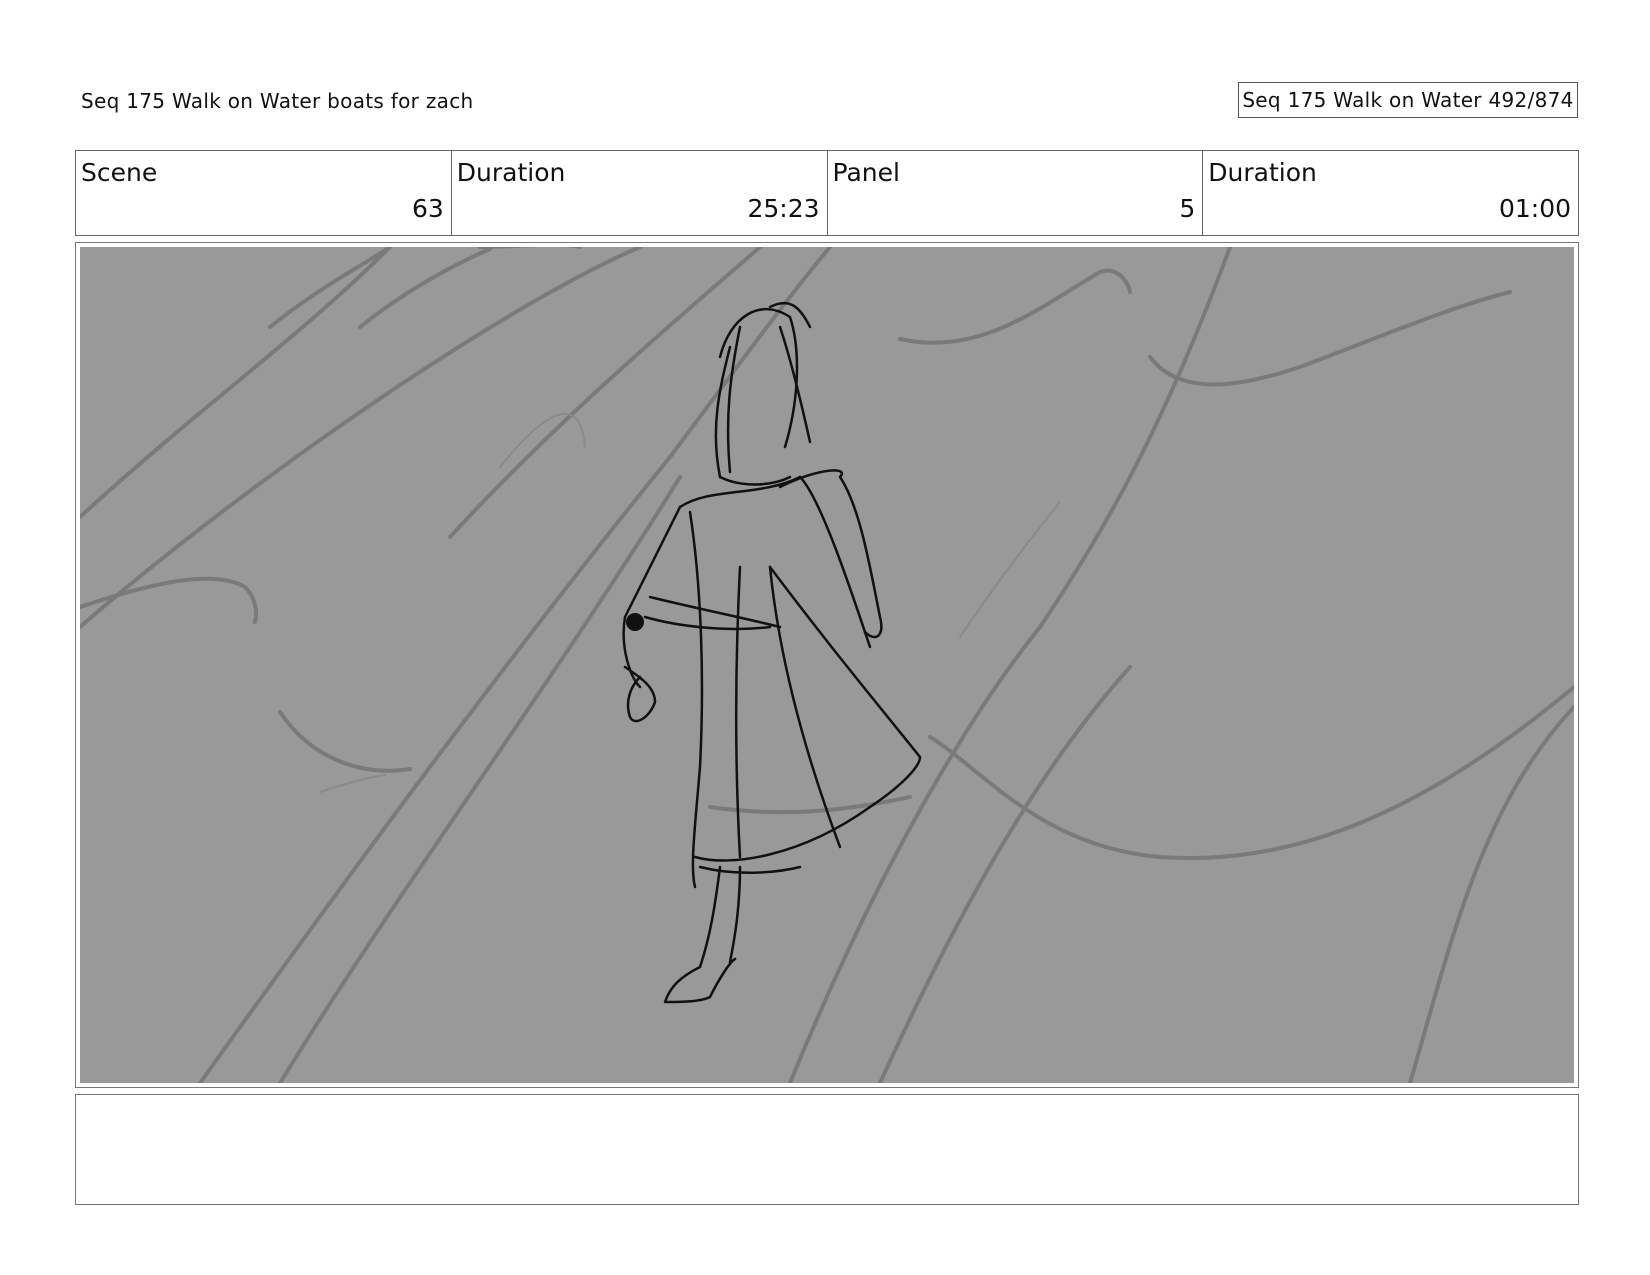 This screenshot has height=1275, width=1650. I want to click on scene-duration-label: Duration, so click(511, 172).